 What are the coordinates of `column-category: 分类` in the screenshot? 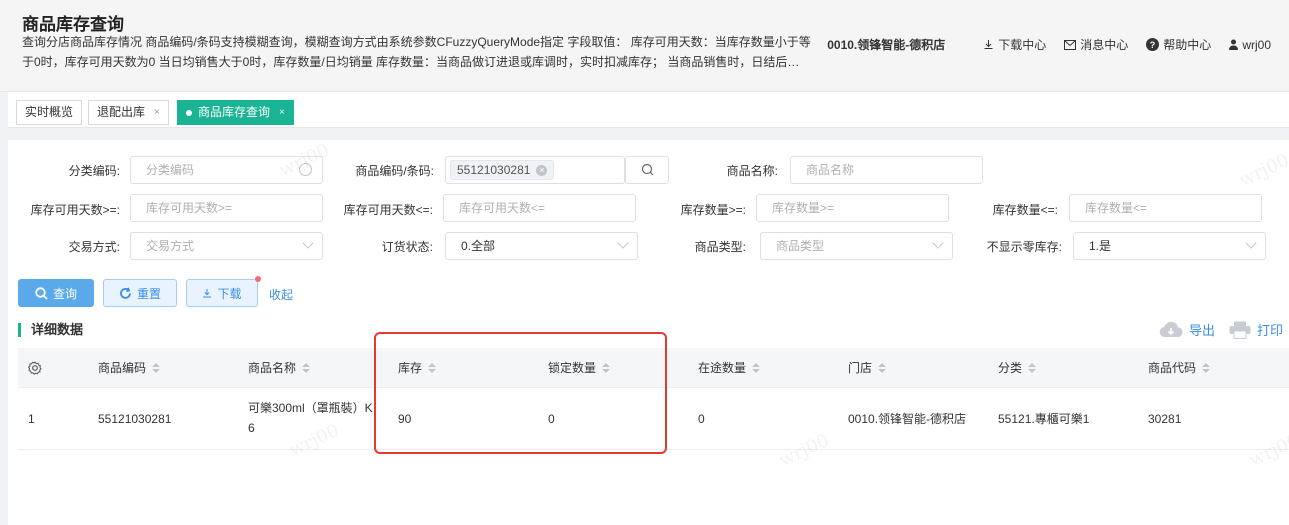 It's located at (1017, 368).